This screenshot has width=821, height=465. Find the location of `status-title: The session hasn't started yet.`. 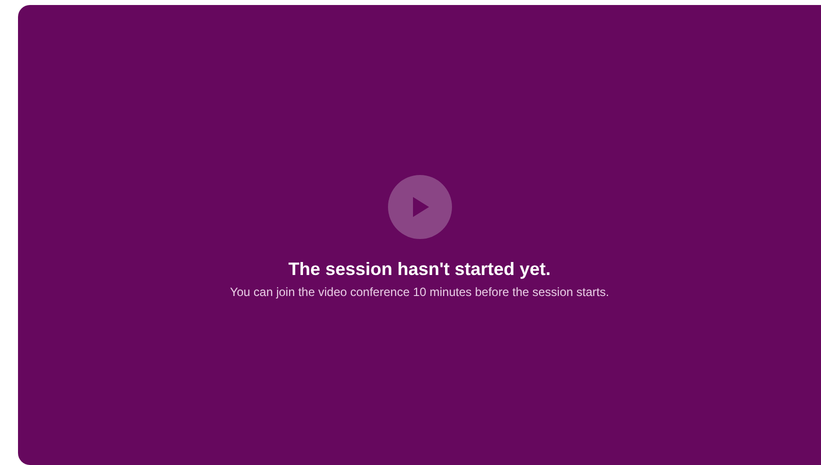

status-title: The session hasn't started yet. is located at coordinates (419, 269).